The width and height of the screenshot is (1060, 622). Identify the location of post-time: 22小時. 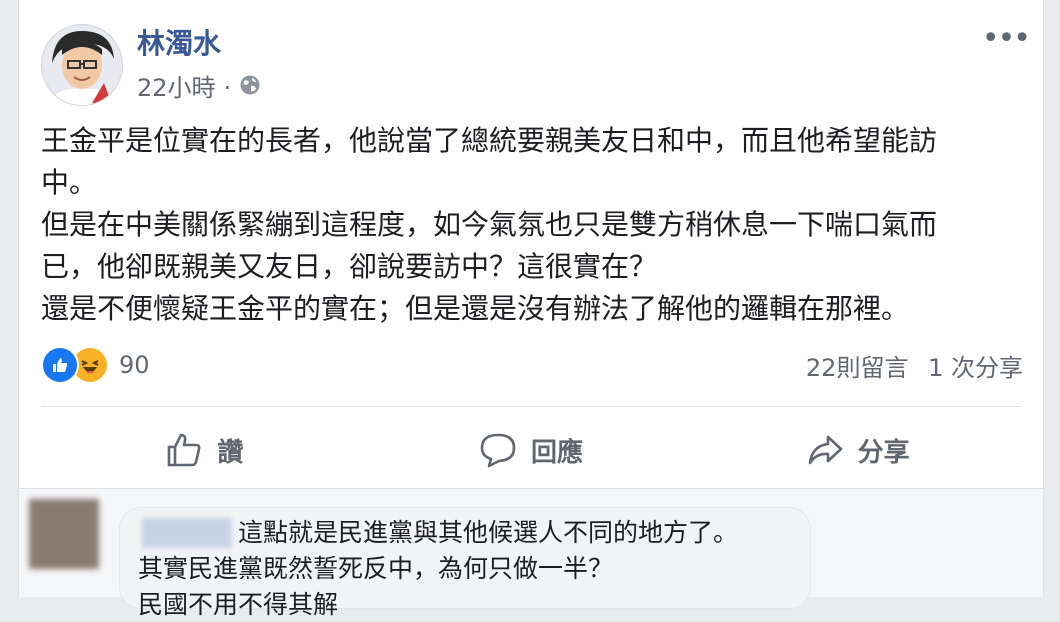
(176, 88).